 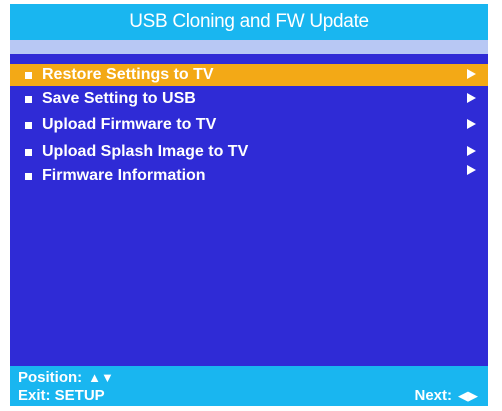 What do you see at coordinates (145, 151) in the screenshot?
I see `menu-item-label: Upload Splash Image to TV` at bounding box center [145, 151].